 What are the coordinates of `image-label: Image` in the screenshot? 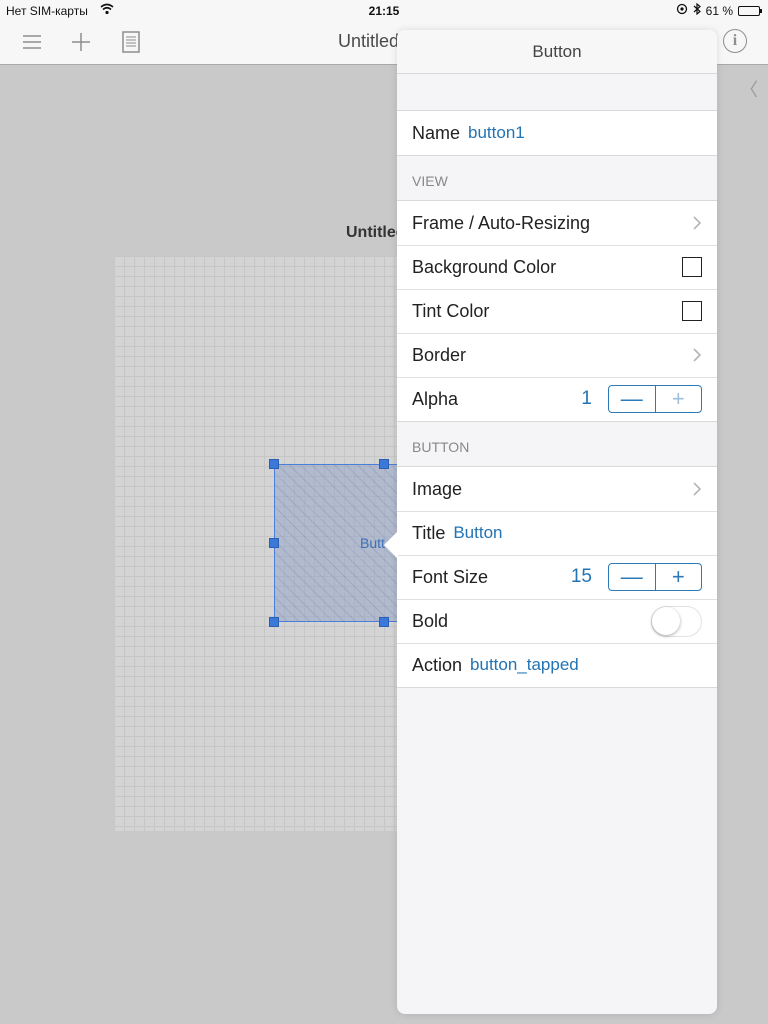 It's located at (437, 488).